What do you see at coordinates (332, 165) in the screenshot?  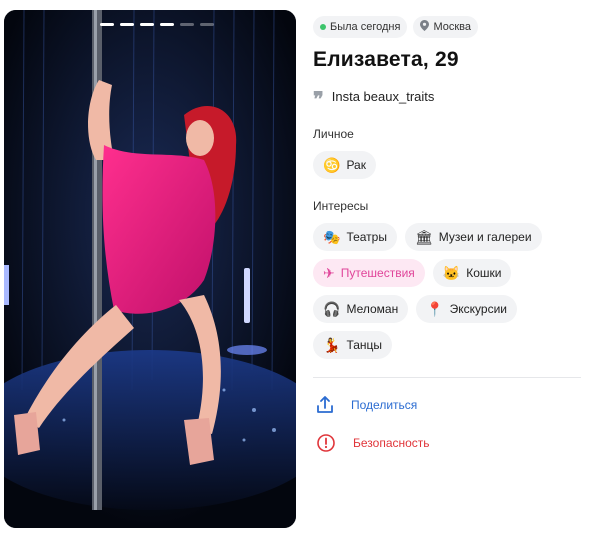 I see `cancer-zodiac-icon: ♋` at bounding box center [332, 165].